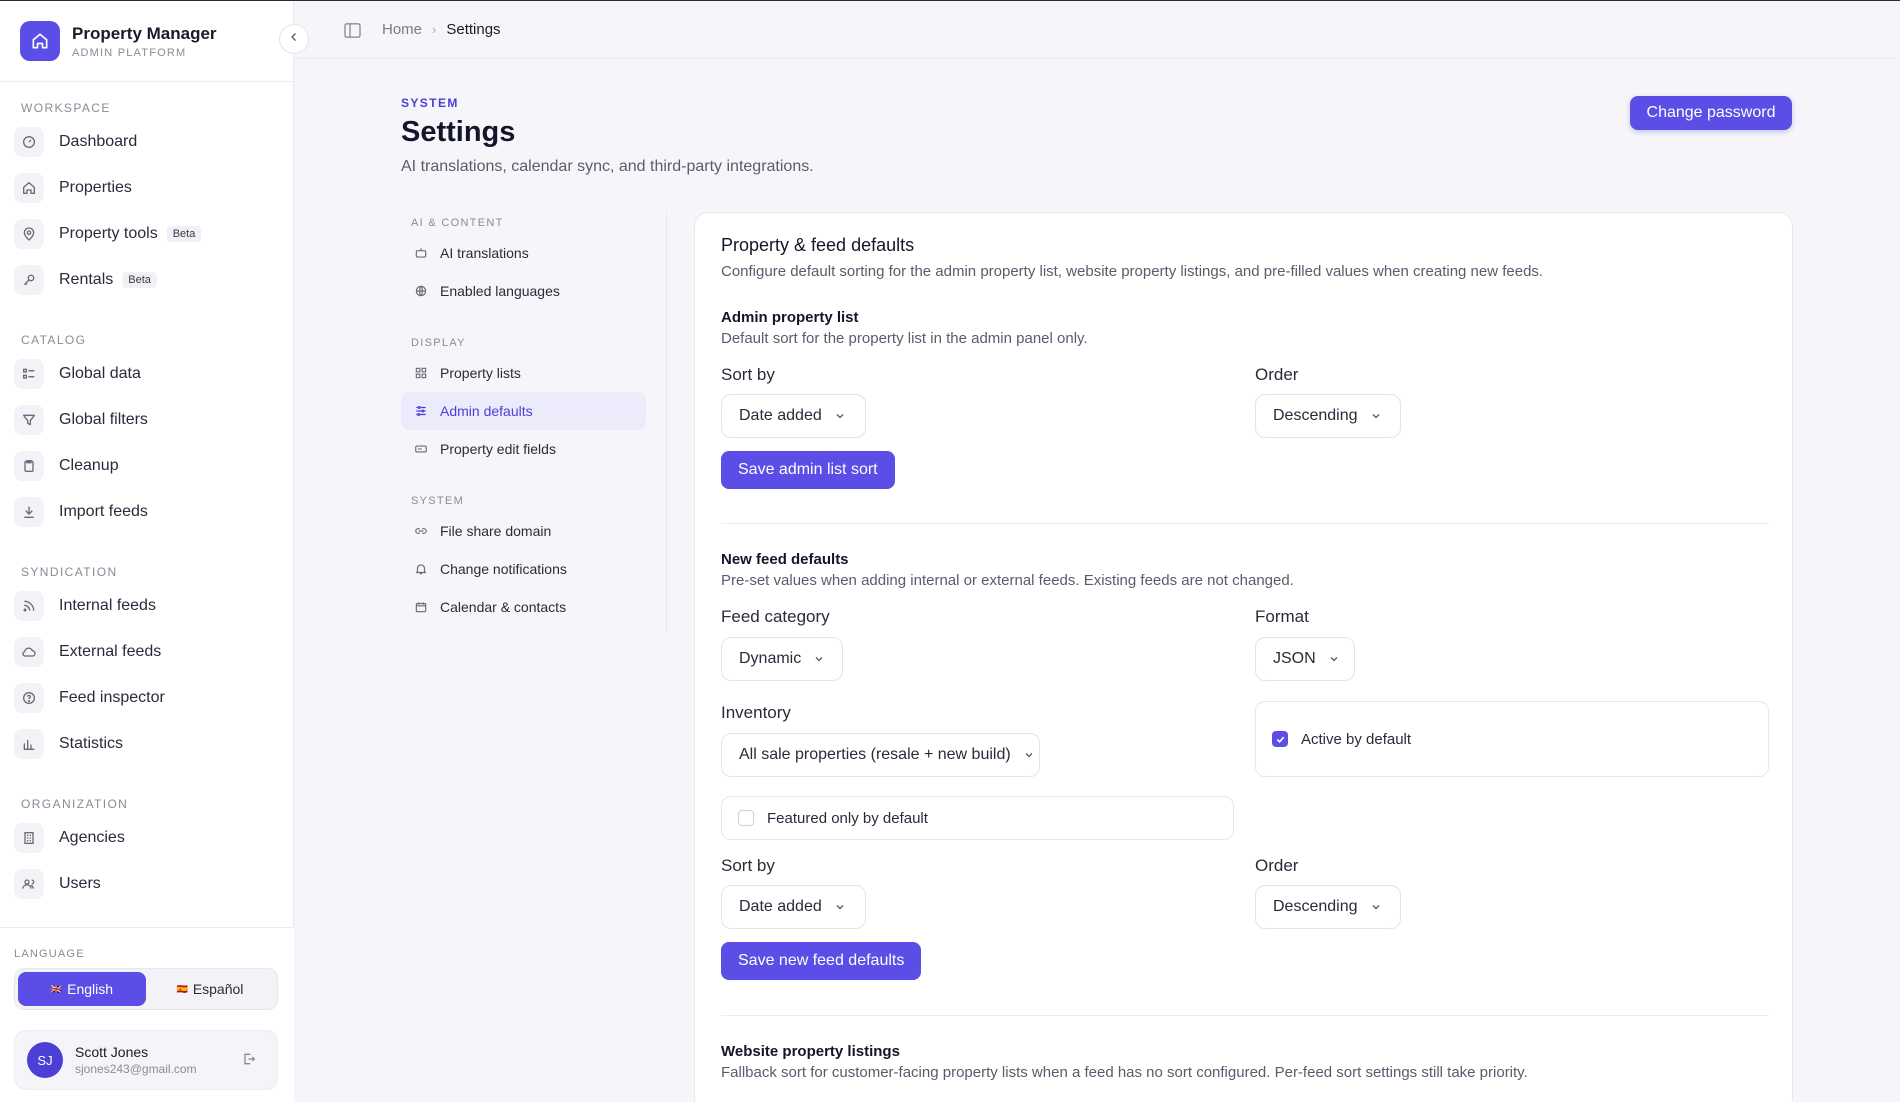 The height and width of the screenshot is (1102, 1900). Describe the element at coordinates (503, 607) in the screenshot. I see `settings-item-label: Calendar & contacts` at that location.